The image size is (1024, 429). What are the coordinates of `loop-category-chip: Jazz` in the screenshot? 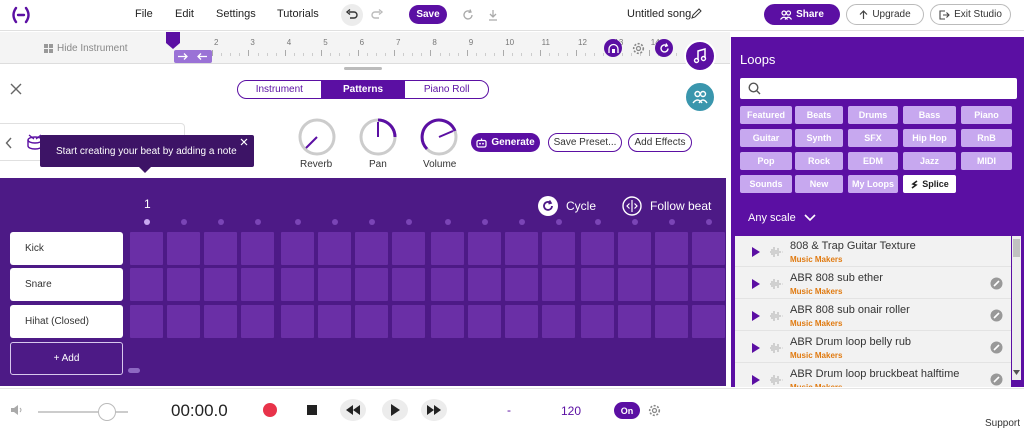 It's located at (929, 161).